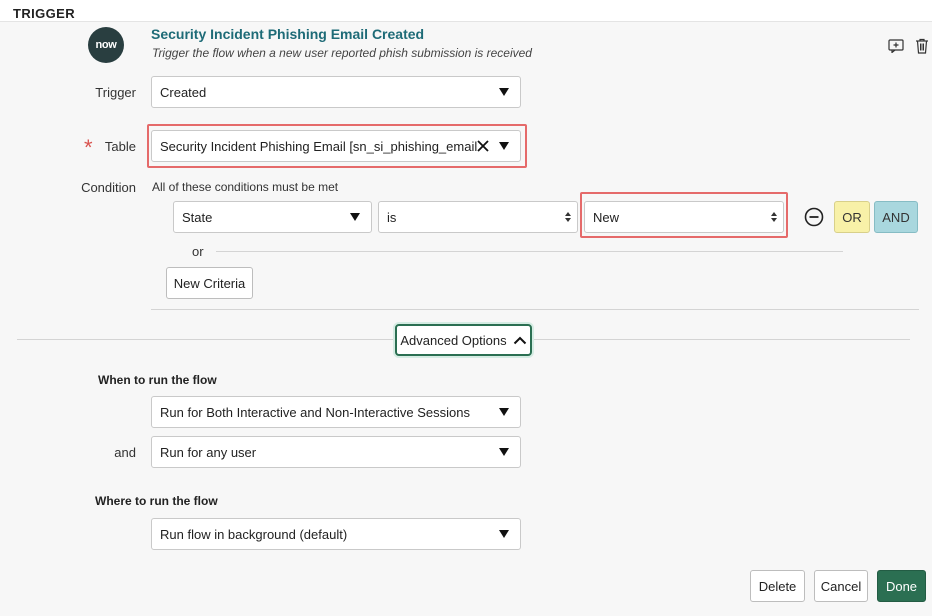  What do you see at coordinates (272, 217) in the screenshot?
I see `condition-field-select: State` at bounding box center [272, 217].